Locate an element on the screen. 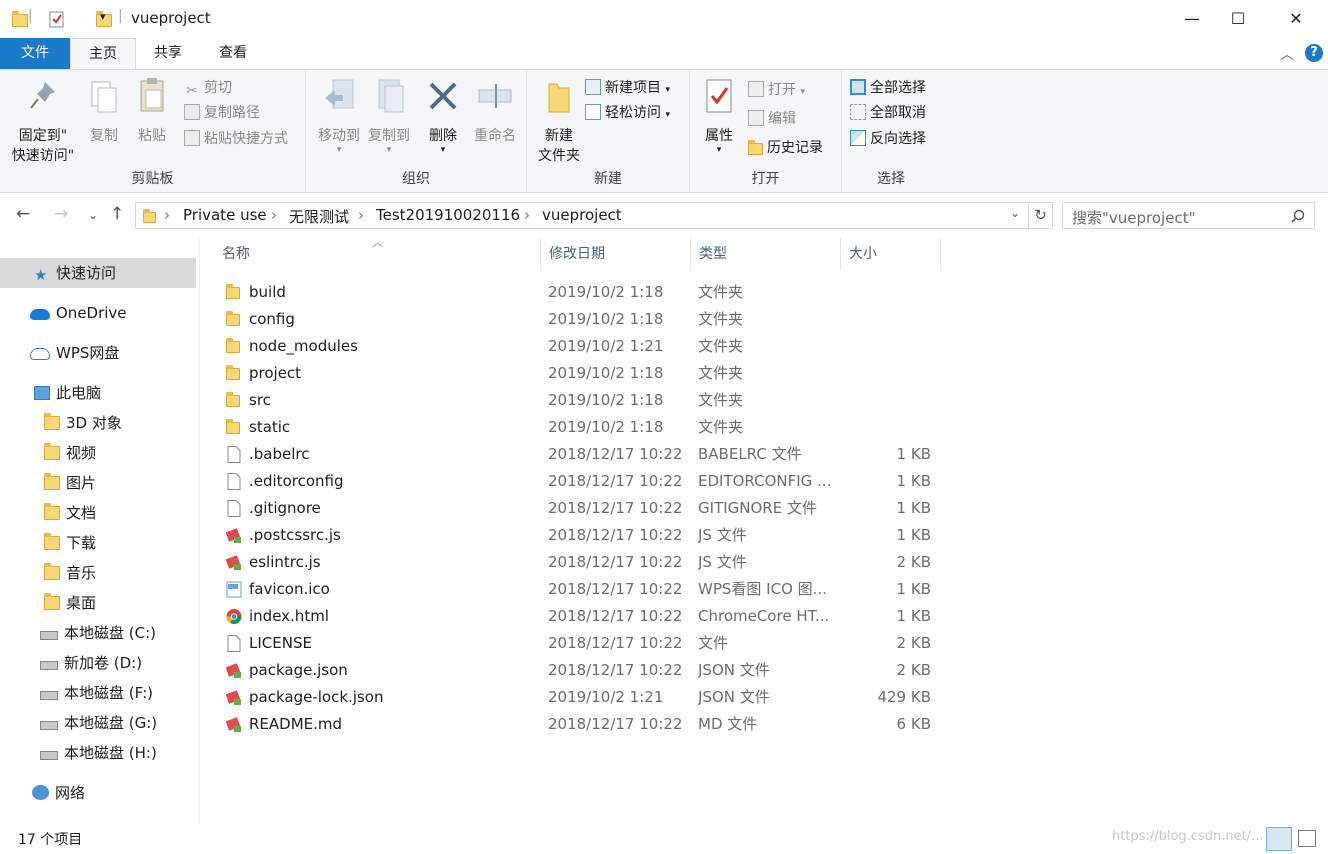 This screenshot has height=854, width=1328. breadcrumb-item: vueproject is located at coordinates (582, 215).